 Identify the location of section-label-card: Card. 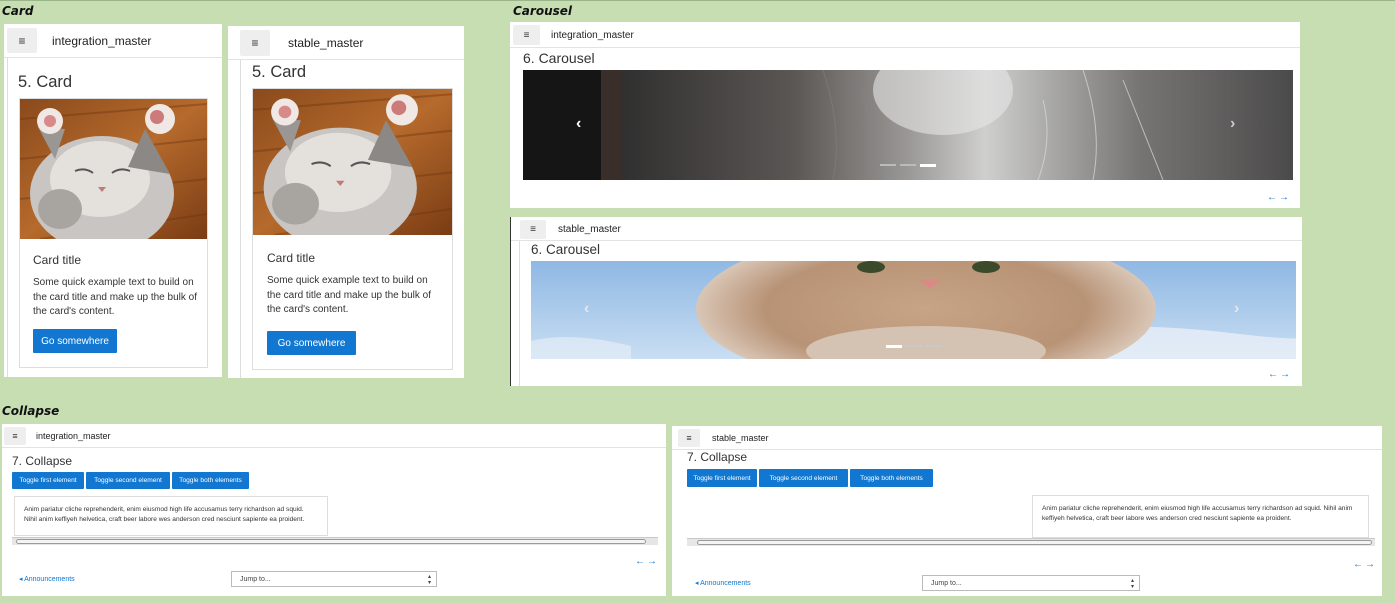
(18, 11).